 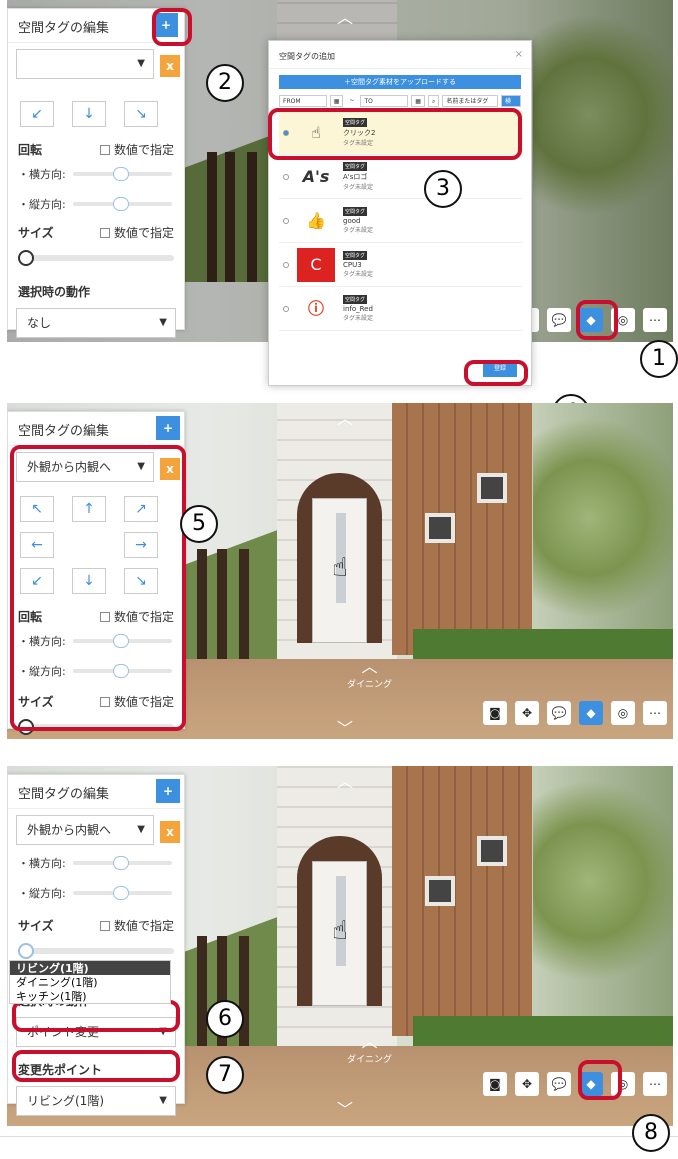 What do you see at coordinates (603, 518) in the screenshot?
I see `scene-tree` at bounding box center [603, 518].